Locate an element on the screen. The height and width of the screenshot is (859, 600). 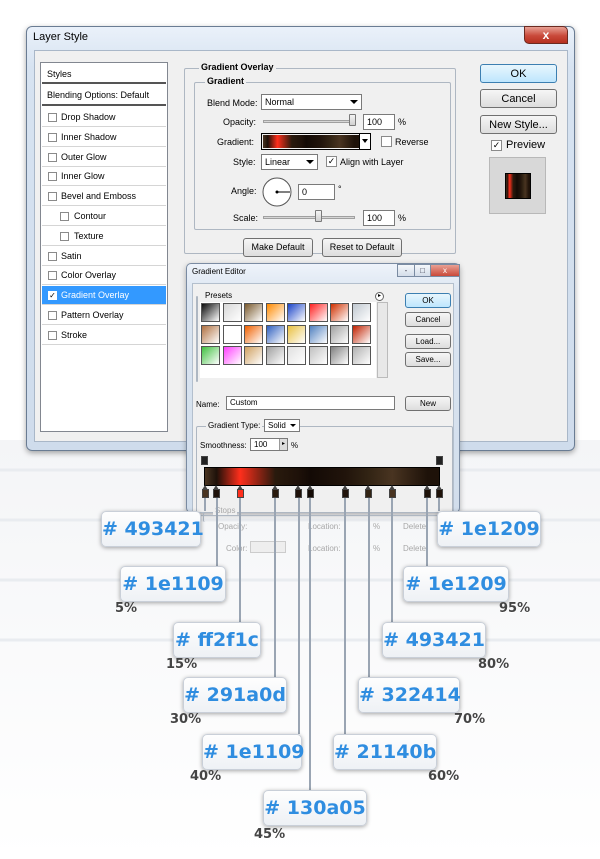
style-item-contour: Contour is located at coordinates (104, 216).